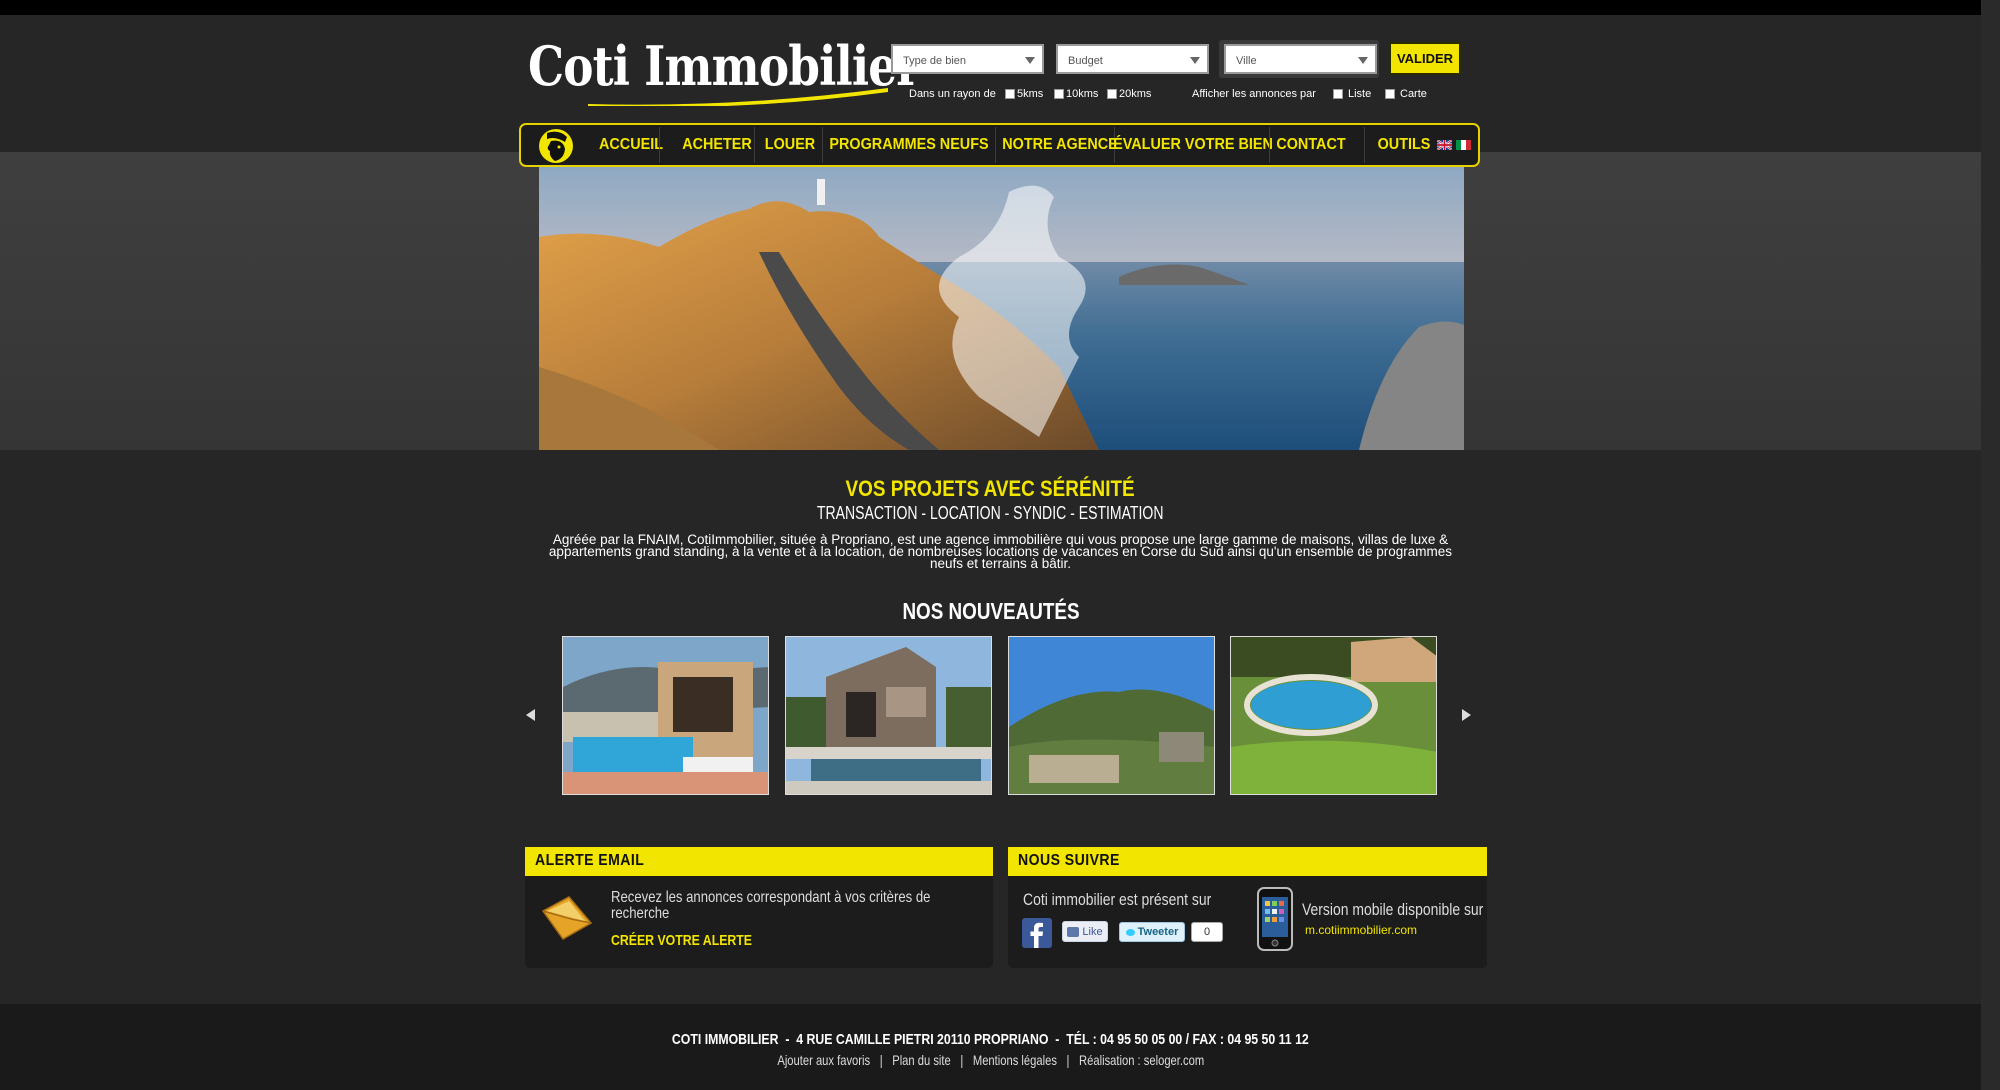 The image size is (2000, 1090). Describe the element at coordinates (1193, 145) in the screenshot. I see `nav-evaluer: ÉVALUER VOTRE BIEN` at that location.